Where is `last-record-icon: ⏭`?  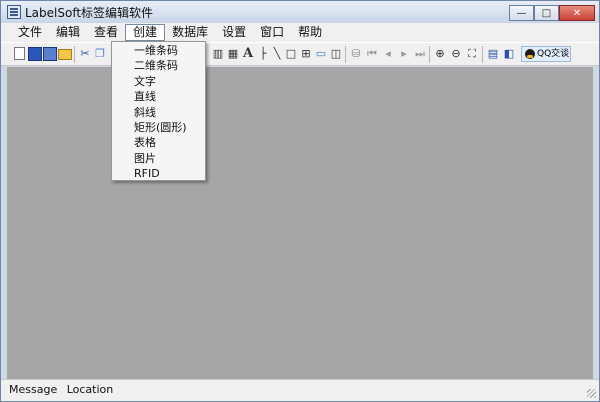
last-record-icon: ⏭ is located at coordinates (420, 54).